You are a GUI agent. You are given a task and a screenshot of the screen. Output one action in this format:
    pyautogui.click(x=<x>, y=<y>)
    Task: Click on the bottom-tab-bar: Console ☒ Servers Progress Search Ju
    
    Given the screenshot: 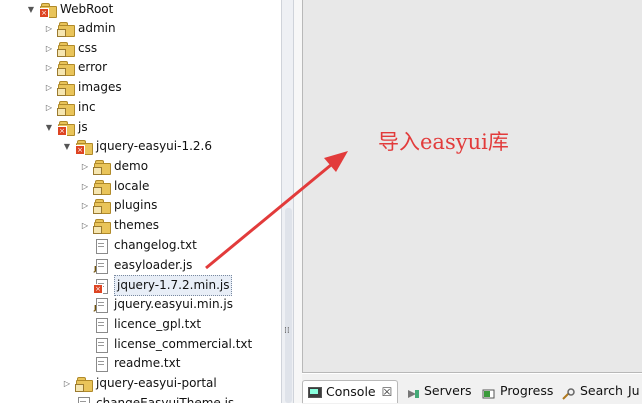 What is the action you would take?
    pyautogui.click(x=472, y=388)
    